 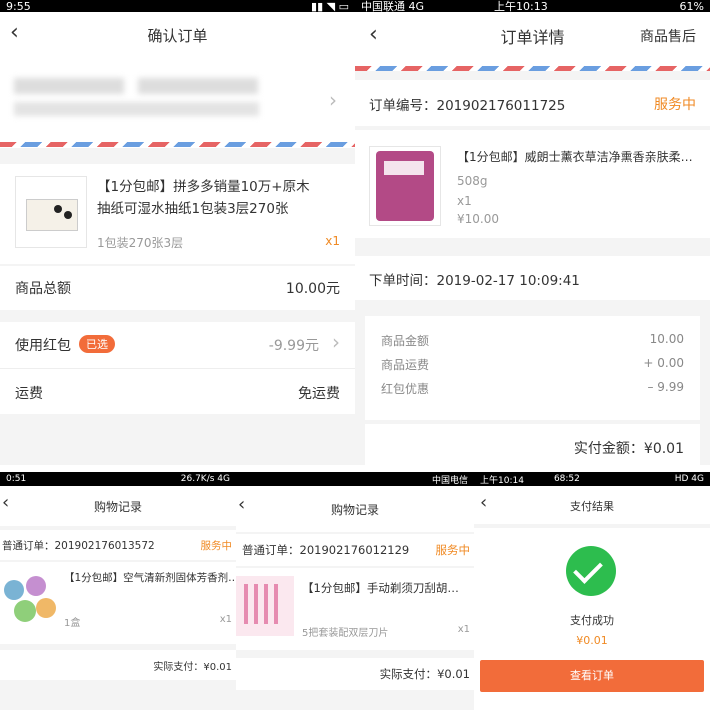 I want to click on redpack-value: -9.99元, so click(x=293, y=346).